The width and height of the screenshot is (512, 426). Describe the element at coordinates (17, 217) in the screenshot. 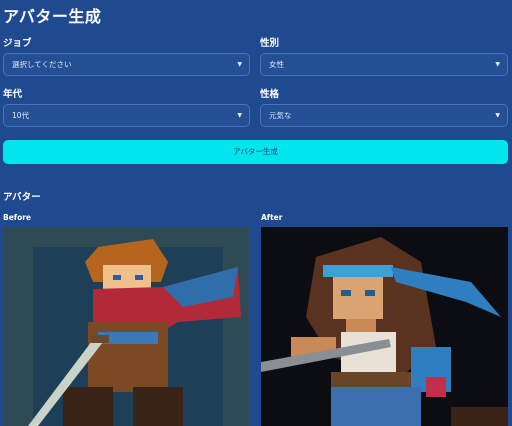

I see `before-label: Before` at that location.